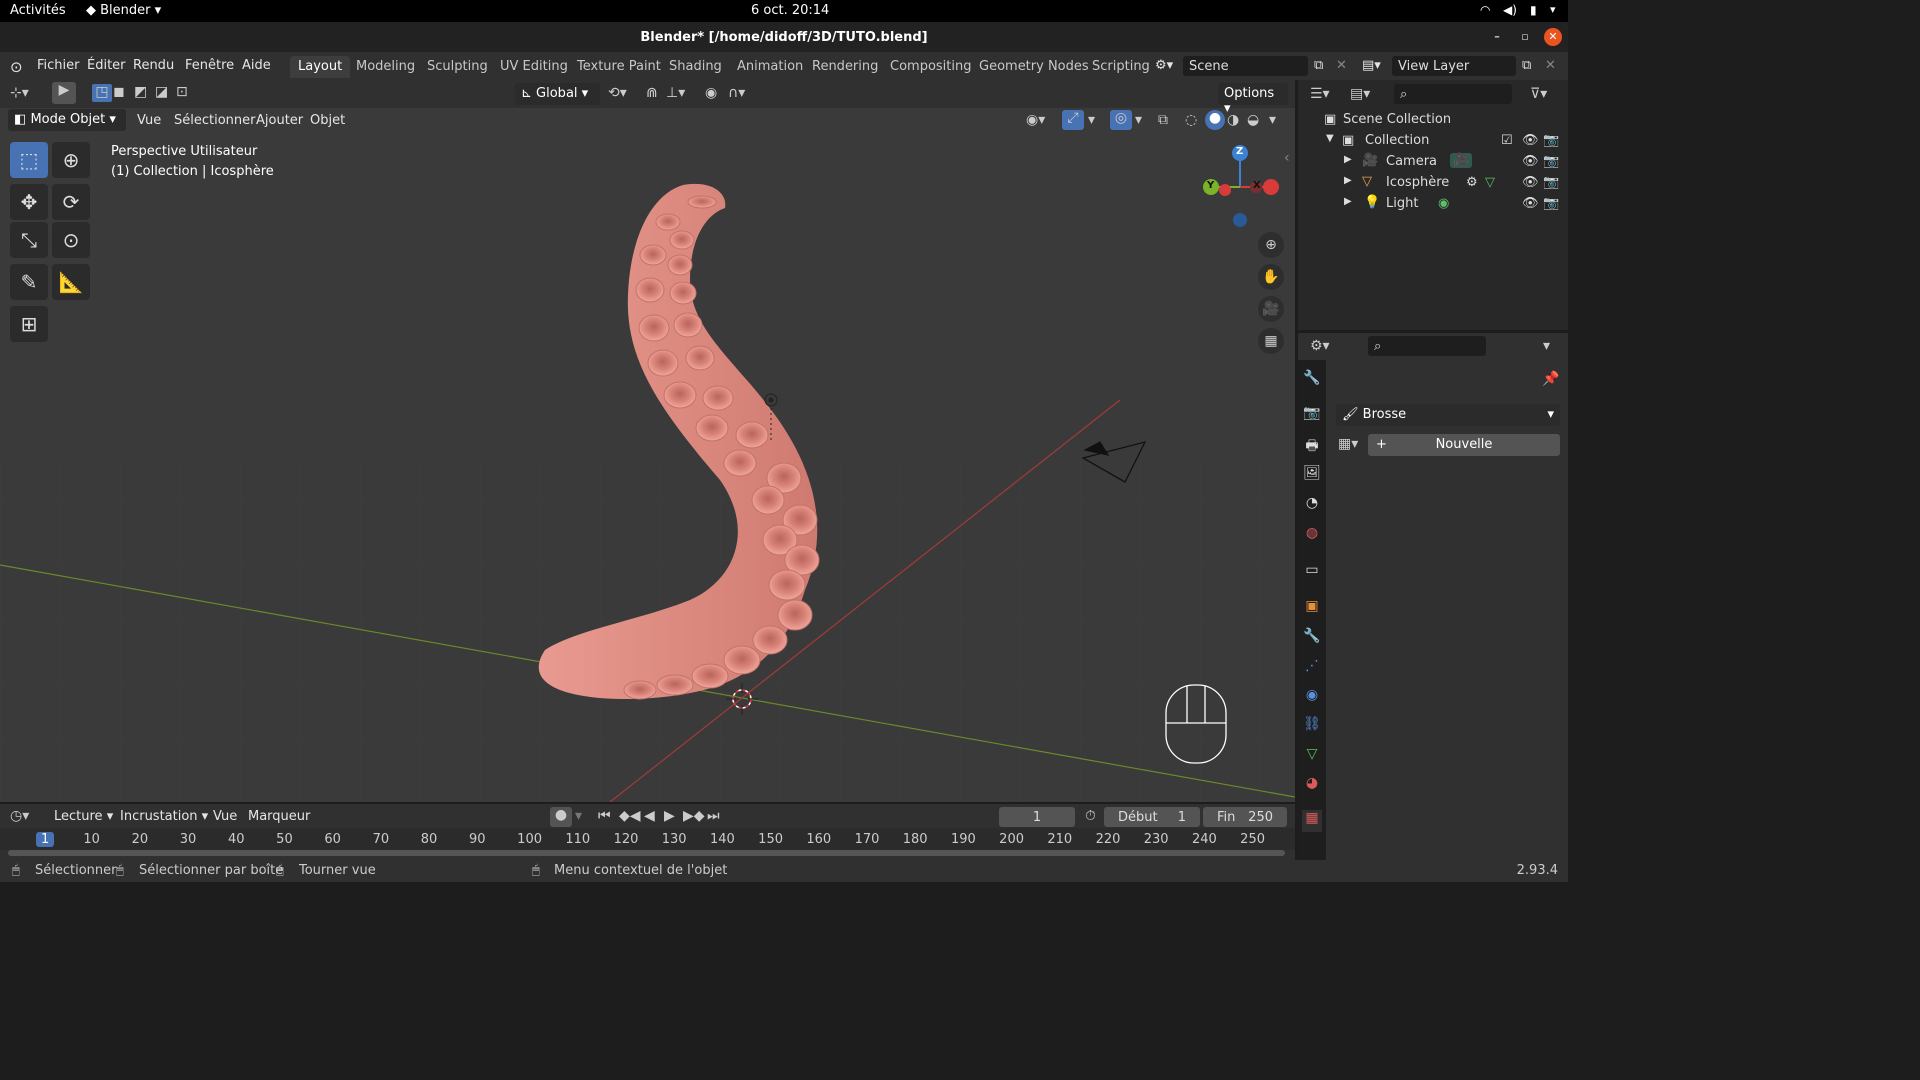  What do you see at coordinates (1497, 37) in the screenshot?
I see `minimize-icon: –` at bounding box center [1497, 37].